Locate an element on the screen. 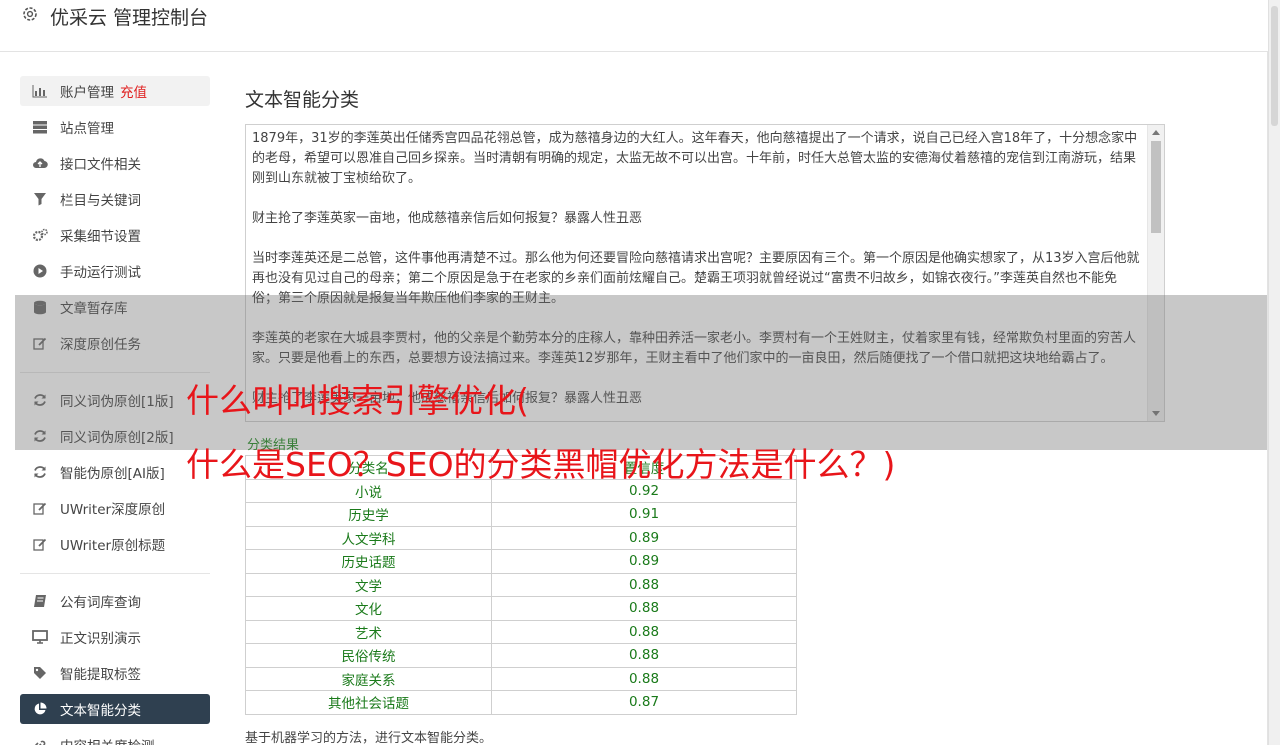 The height and width of the screenshot is (745, 1280). sidebar-item-public-lexicon: 公有词库查询 is located at coordinates (115, 601).